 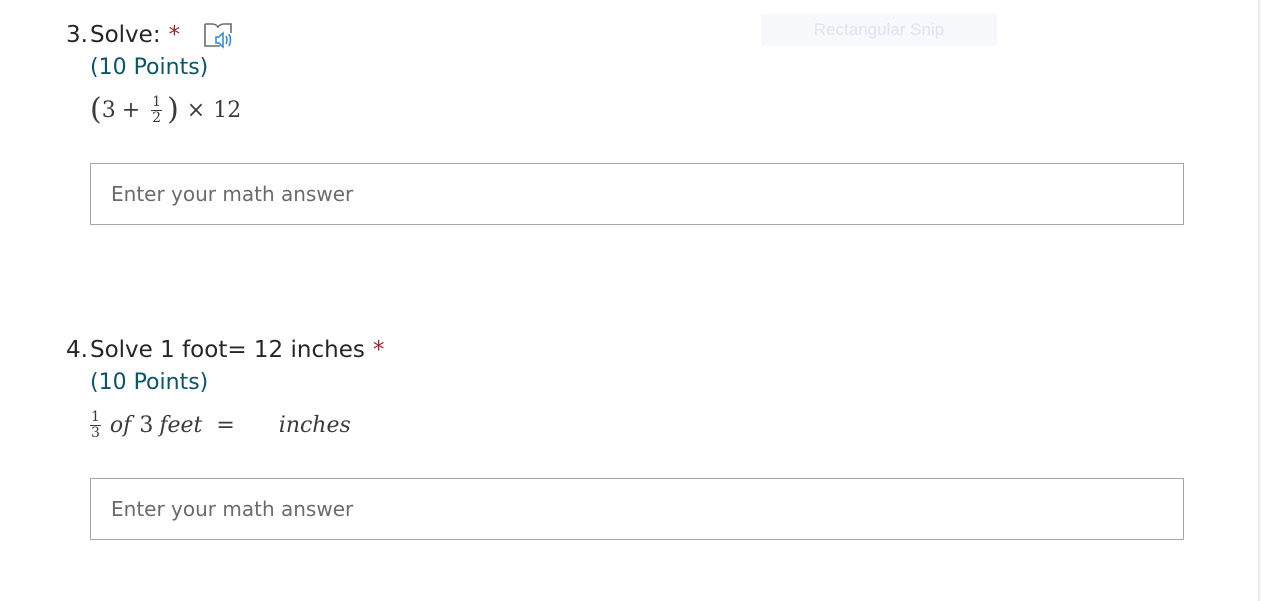 I want to click on question-3: 3. Solve: * (10 Points) ( 3 + 1 2 ) × 12, so click(x=153, y=77).